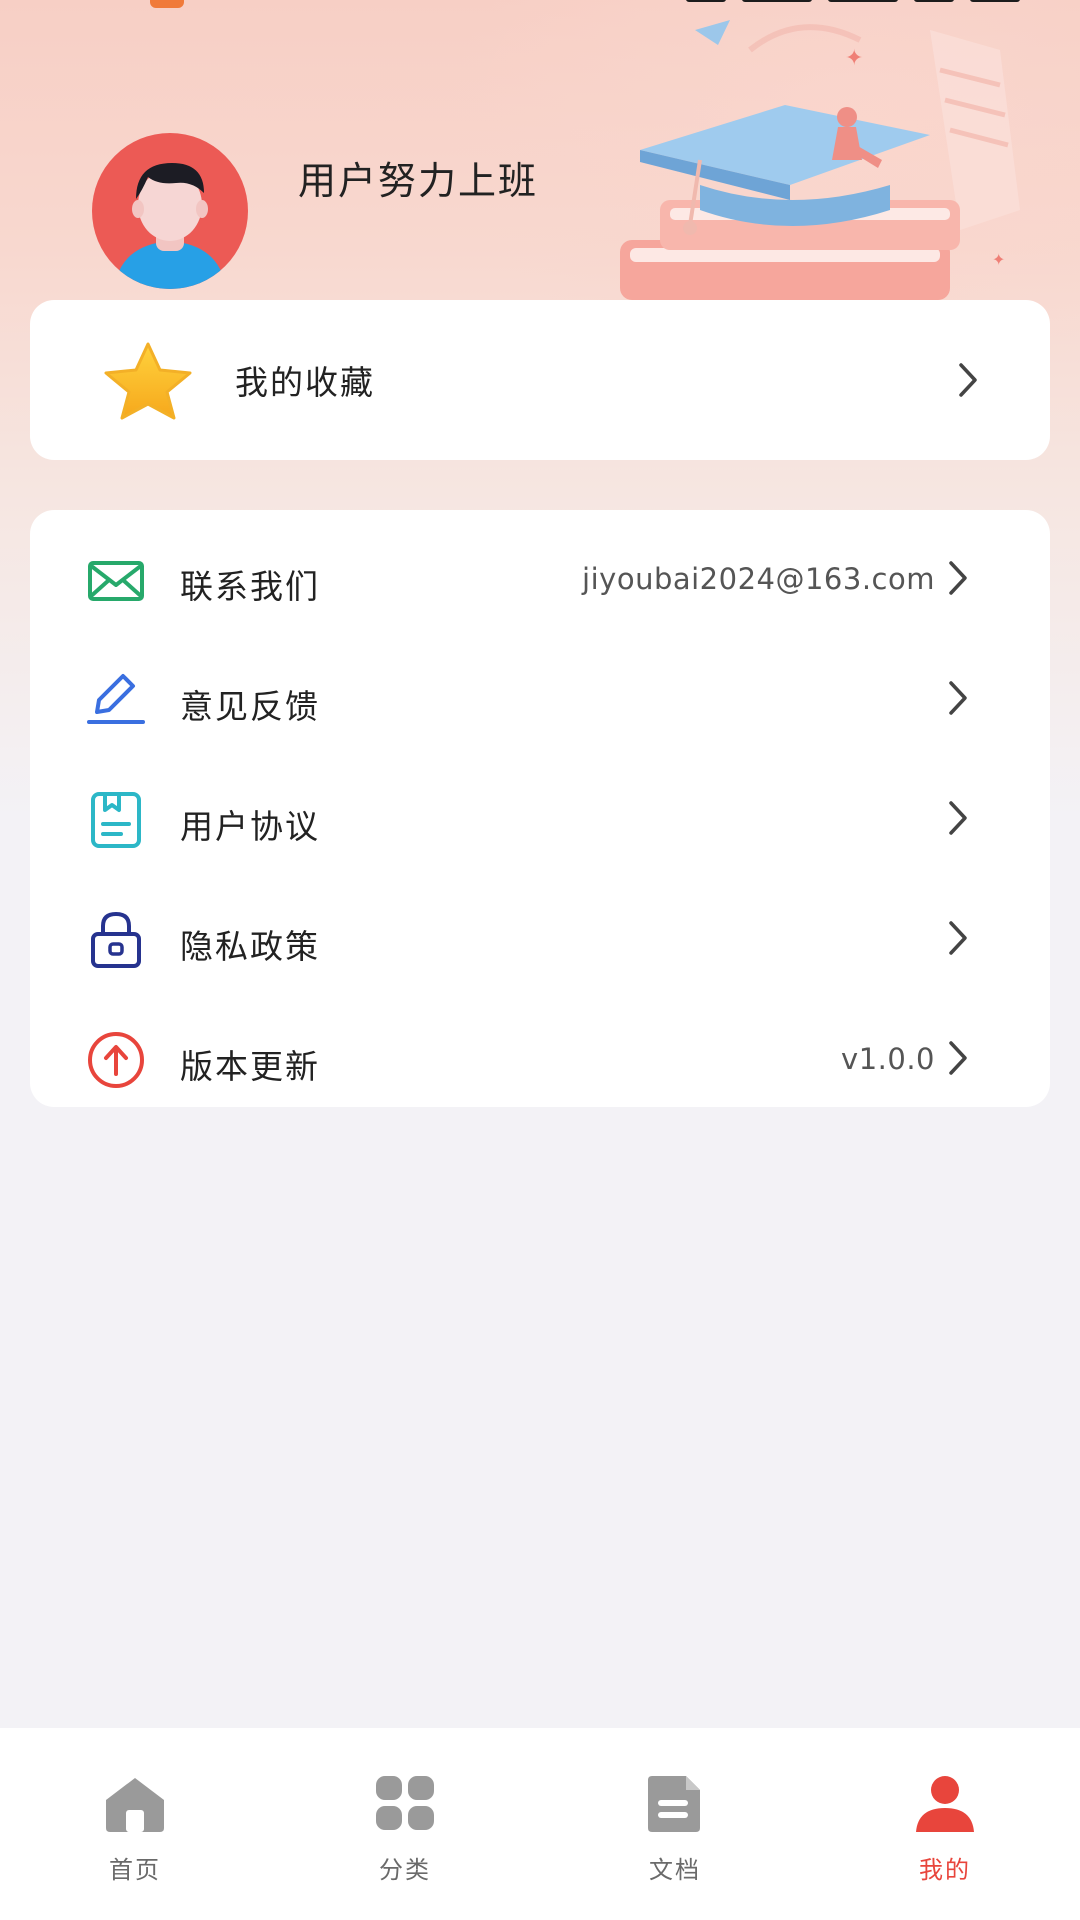  Describe the element at coordinates (674, 1804) in the screenshot. I see `file-icon` at that location.